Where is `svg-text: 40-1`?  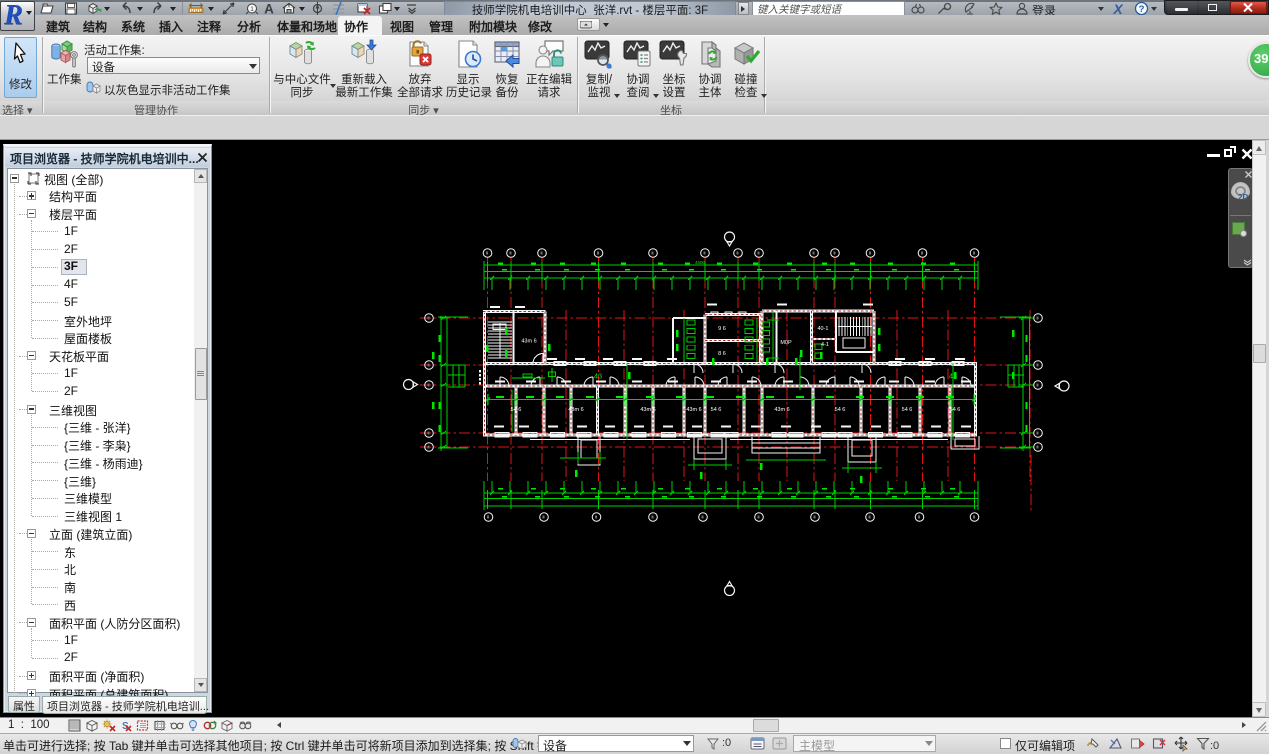
svg-text: 40-1 is located at coordinates (822, 329).